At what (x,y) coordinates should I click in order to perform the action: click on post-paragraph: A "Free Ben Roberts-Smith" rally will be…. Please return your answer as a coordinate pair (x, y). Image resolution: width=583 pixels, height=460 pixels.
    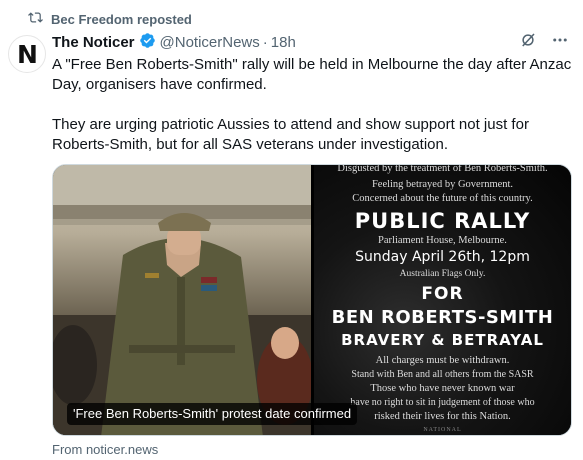
    Looking at the image, I should click on (312, 74).